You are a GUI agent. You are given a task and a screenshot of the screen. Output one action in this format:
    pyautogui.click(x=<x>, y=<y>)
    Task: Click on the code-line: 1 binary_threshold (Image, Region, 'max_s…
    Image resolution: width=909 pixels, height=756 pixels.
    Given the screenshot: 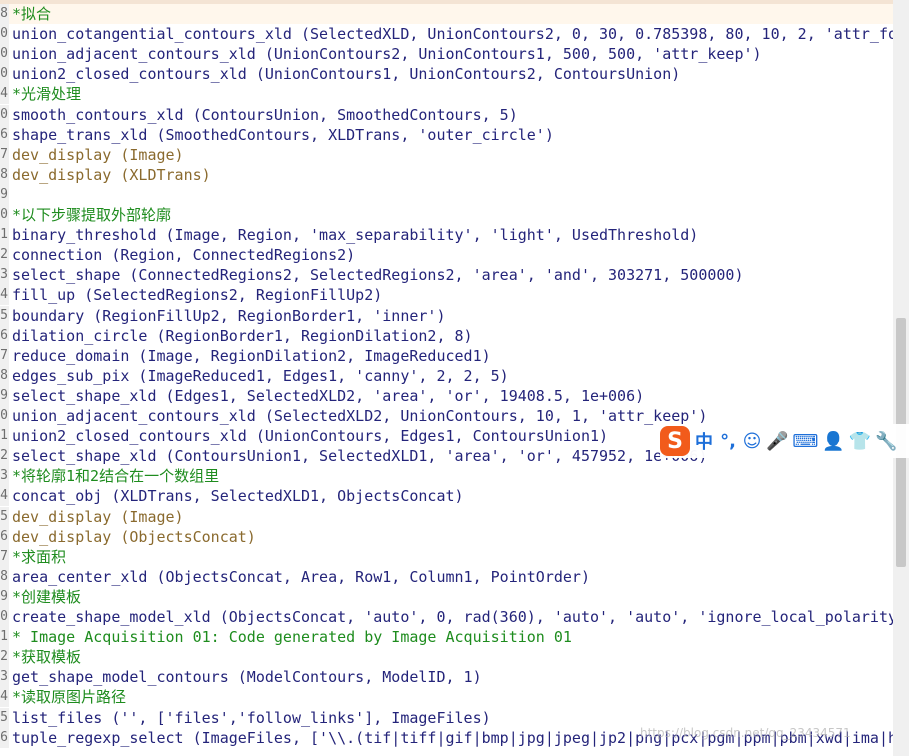 What is the action you would take?
    pyautogui.click(x=446, y=235)
    